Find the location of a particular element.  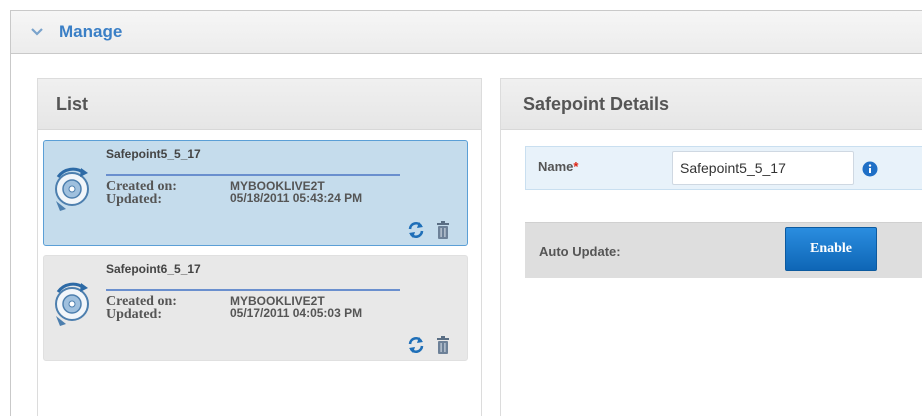

auto-update-row: Auto Update: Enable is located at coordinates (723, 250).